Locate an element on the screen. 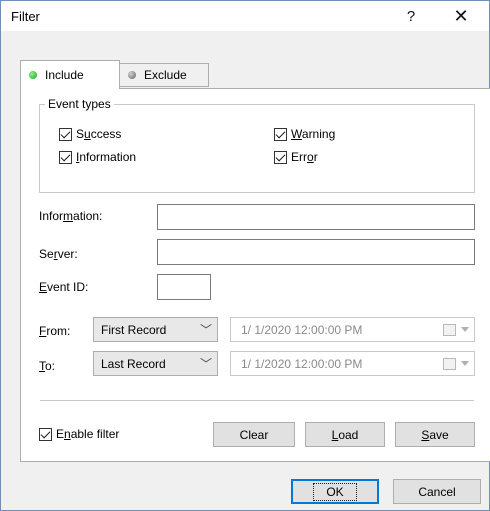 The image size is (490, 511). to-select-value: Last Record is located at coordinates (133, 363).